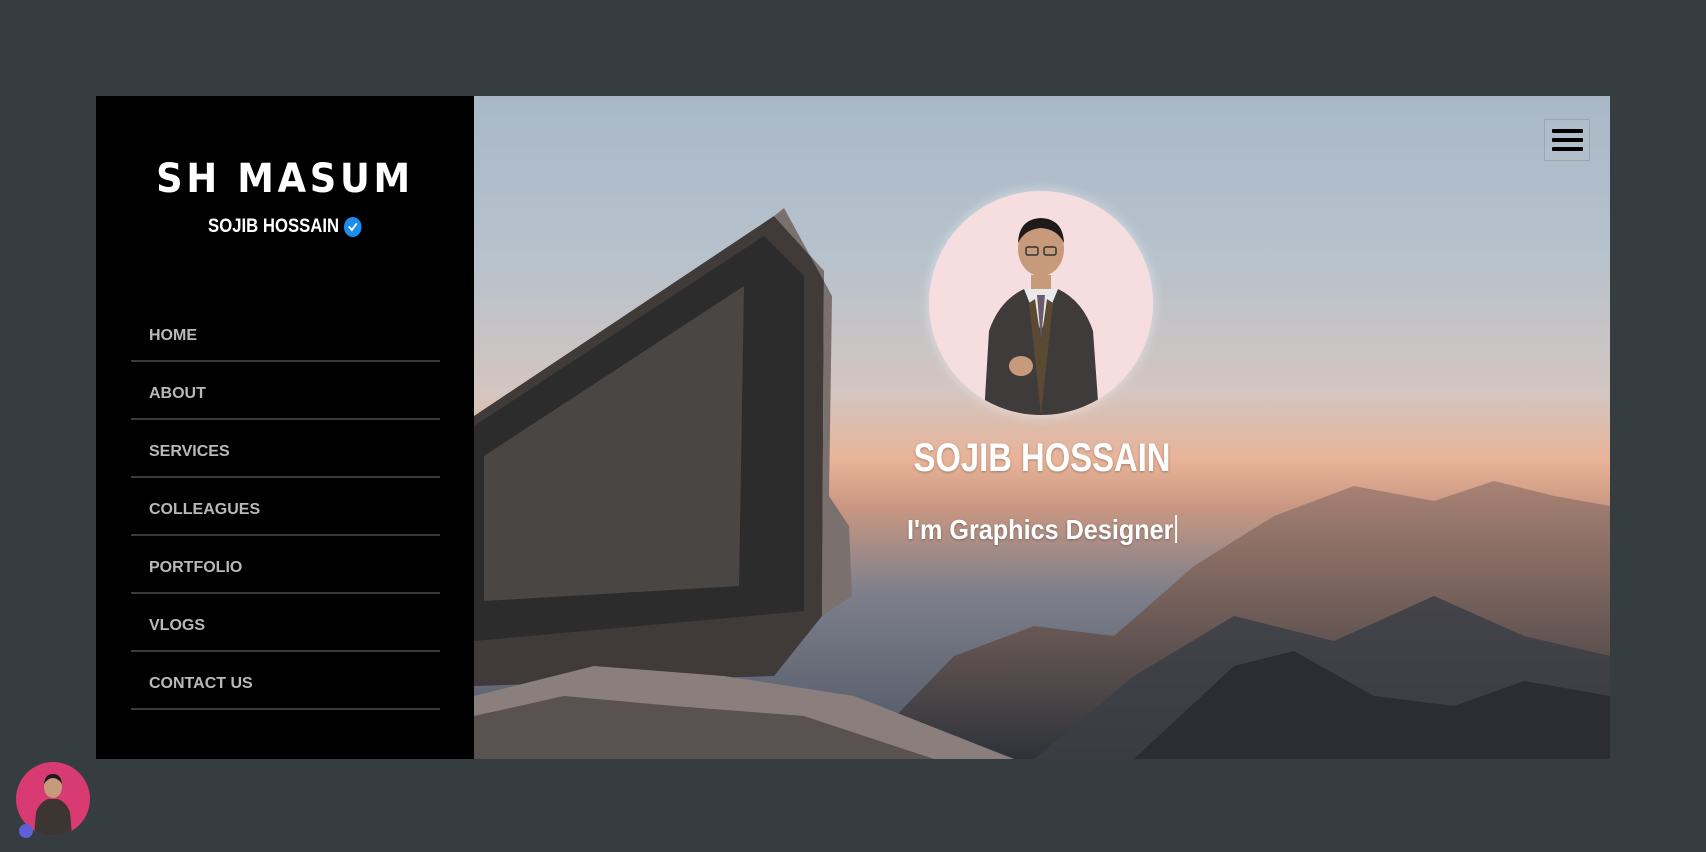 The height and width of the screenshot is (852, 1706). Describe the element at coordinates (285, 565) in the screenshot. I see `nav-item-portfolio: PORTFOLIO` at that location.